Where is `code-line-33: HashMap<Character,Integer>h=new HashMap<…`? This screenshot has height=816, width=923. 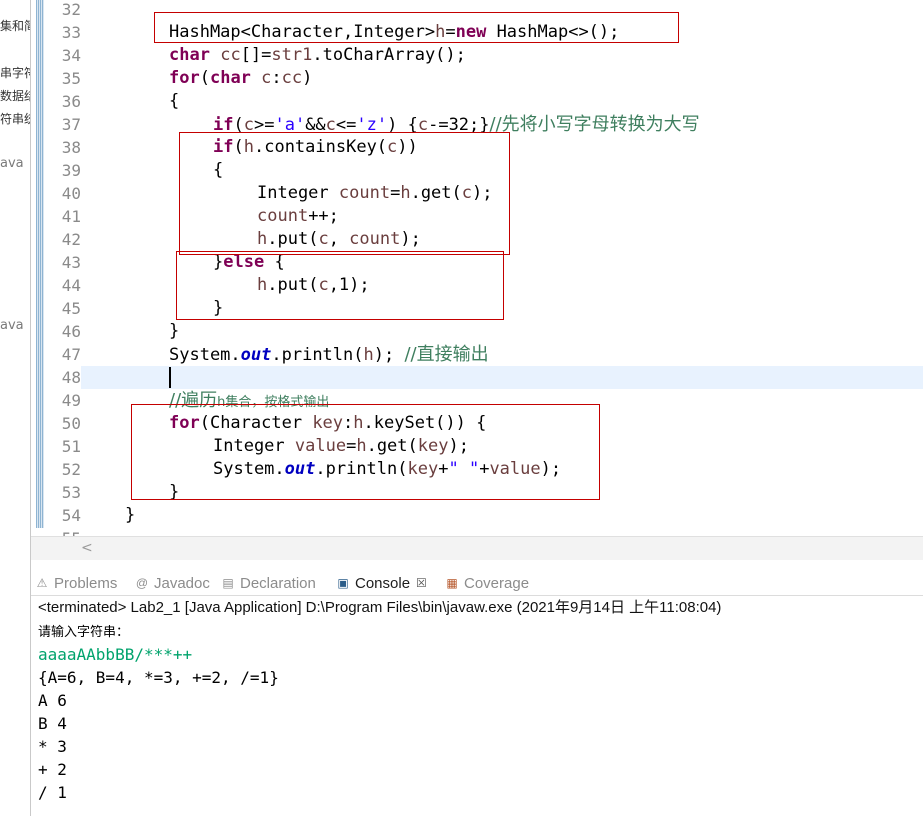 code-line-33: HashMap<Character,Integer>h=new HashMap<… is located at coordinates (394, 32).